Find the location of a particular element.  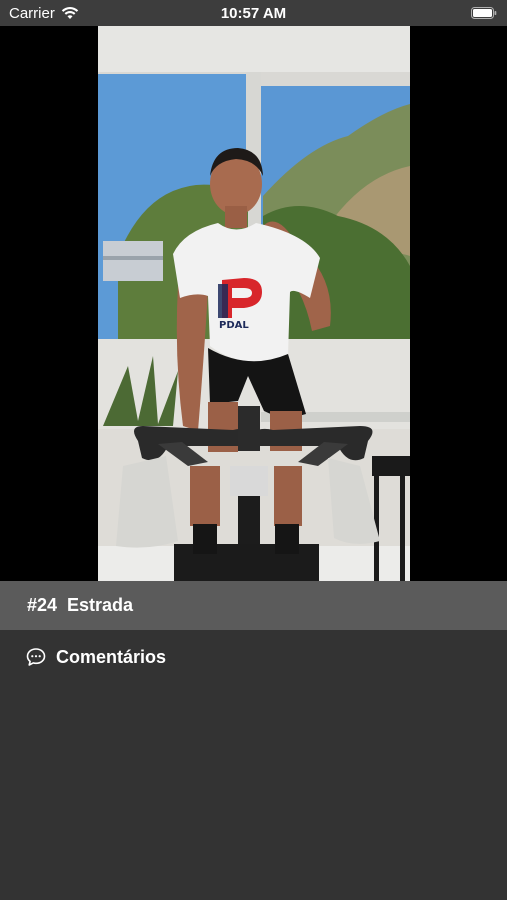

comments-label: Comentários is located at coordinates (111, 657).